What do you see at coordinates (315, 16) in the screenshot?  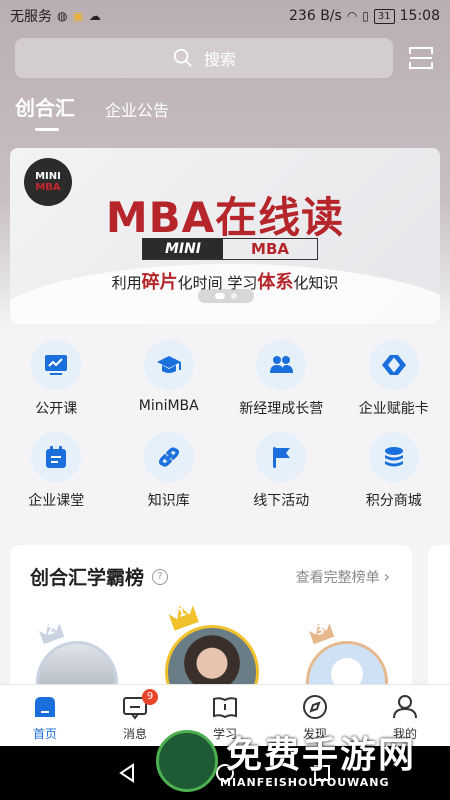 I see `network-speed: 236 B/s` at bounding box center [315, 16].